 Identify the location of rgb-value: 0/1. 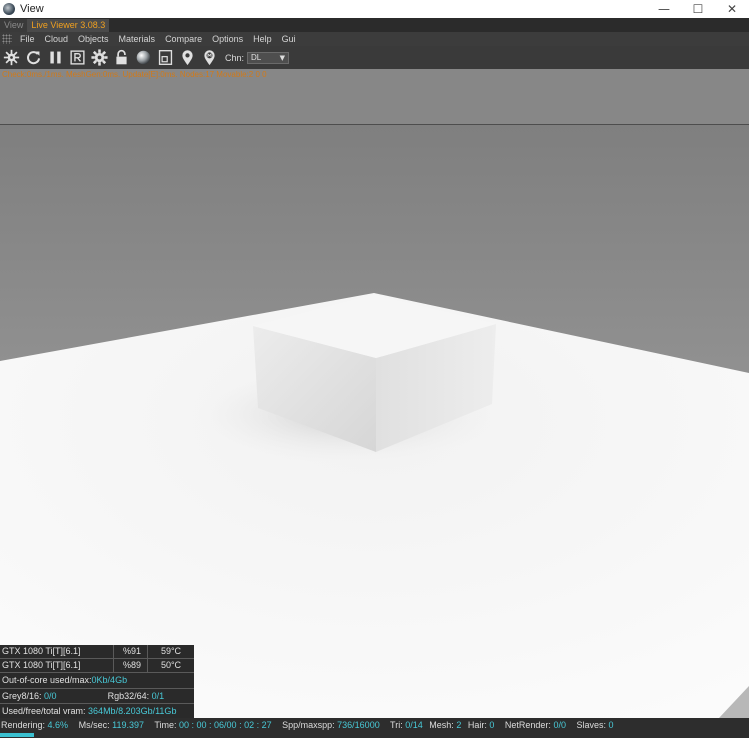
(158, 696).